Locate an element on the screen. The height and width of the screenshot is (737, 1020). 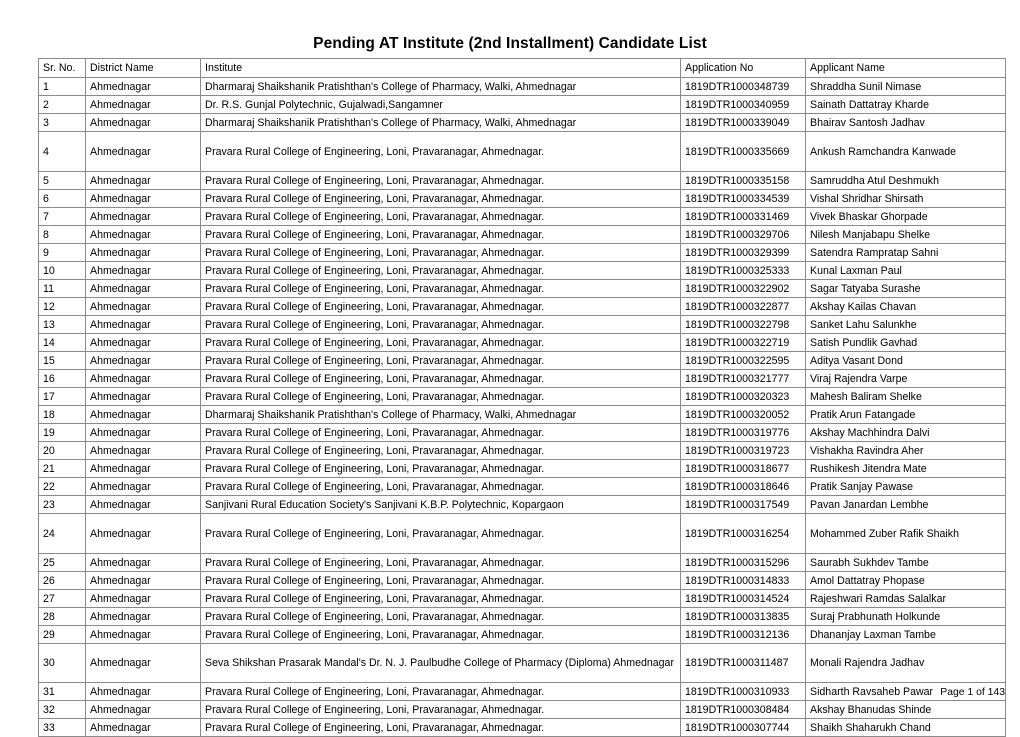
cell-sr-no: 31 is located at coordinates (62, 691).